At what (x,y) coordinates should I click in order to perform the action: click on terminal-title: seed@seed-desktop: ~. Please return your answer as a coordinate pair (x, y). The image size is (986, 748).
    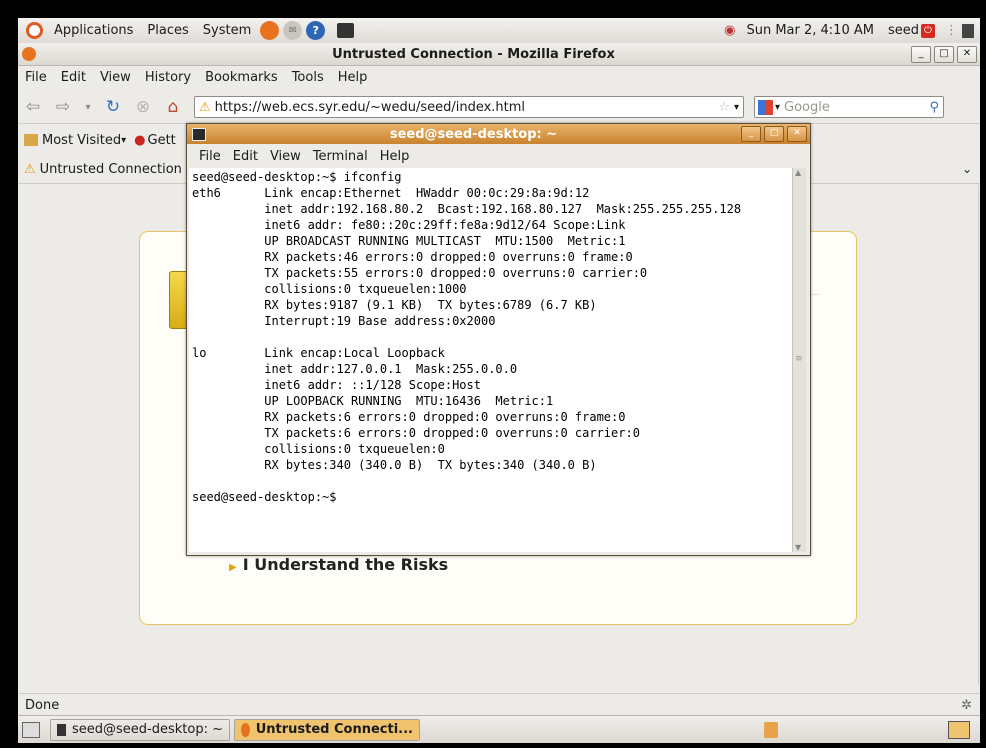
    Looking at the image, I should click on (473, 134).